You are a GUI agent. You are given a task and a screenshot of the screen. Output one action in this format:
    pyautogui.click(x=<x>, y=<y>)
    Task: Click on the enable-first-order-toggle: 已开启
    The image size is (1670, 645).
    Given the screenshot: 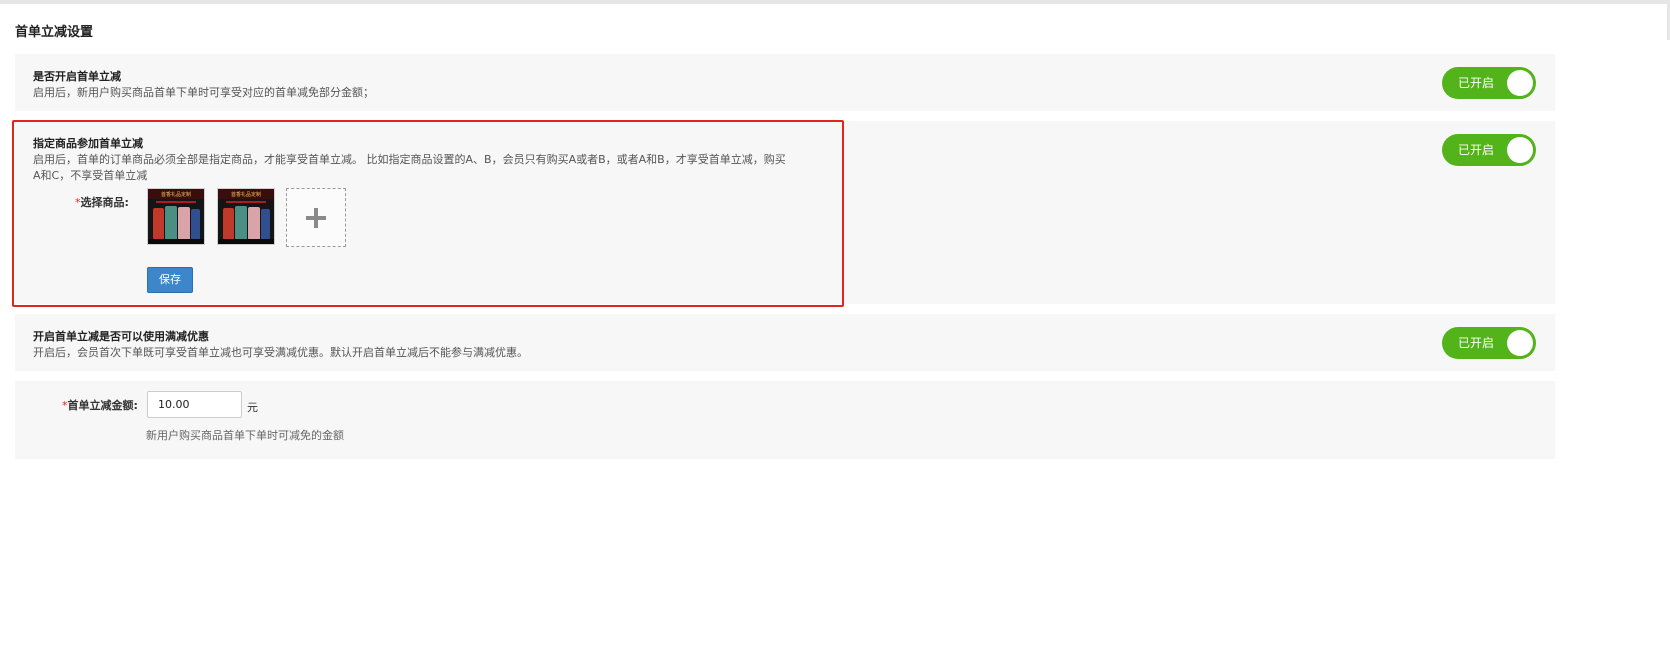 What is the action you would take?
    pyautogui.click(x=1489, y=83)
    